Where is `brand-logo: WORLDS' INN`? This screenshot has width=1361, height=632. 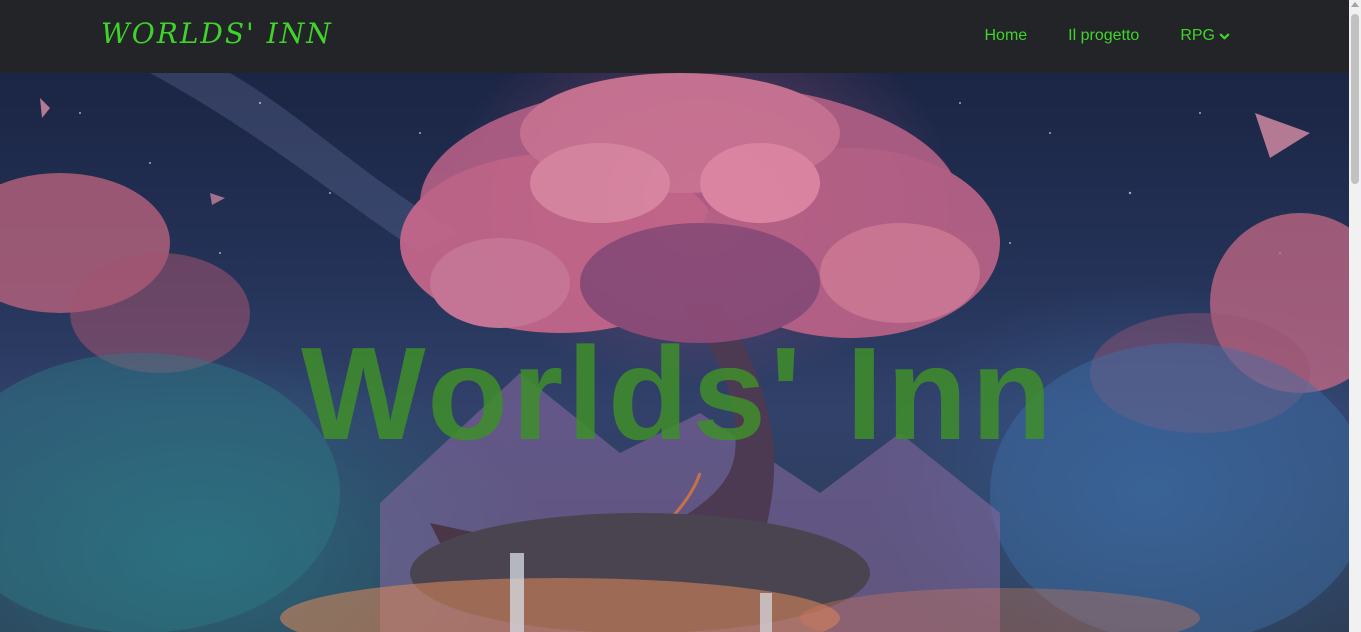 brand-logo: WORLDS' INN is located at coordinates (217, 33).